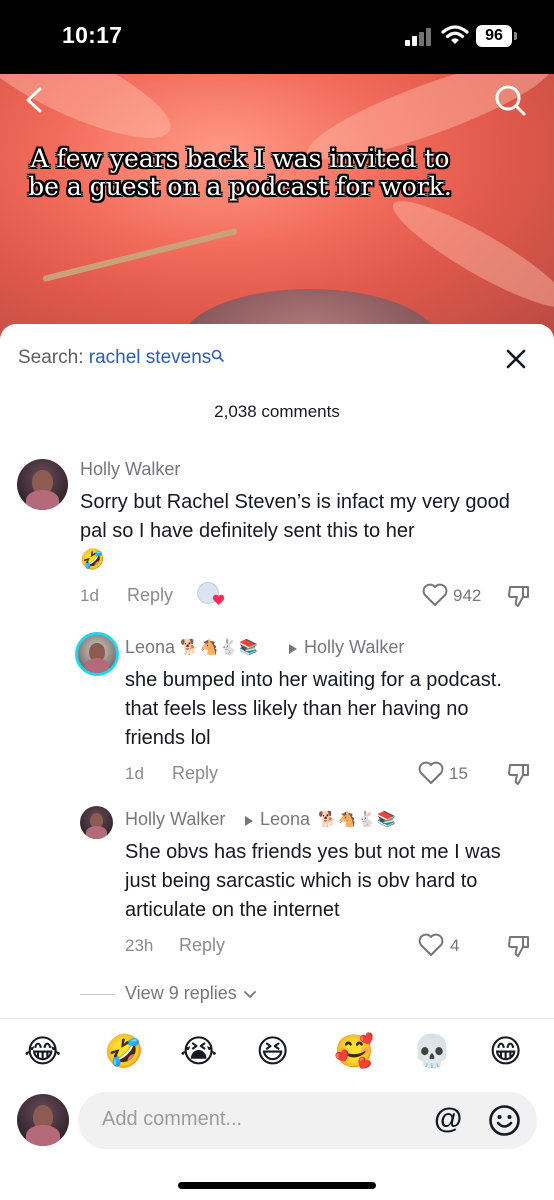 The image size is (554, 1200). What do you see at coordinates (249, 995) in the screenshot?
I see `chevron-down-icon` at bounding box center [249, 995].